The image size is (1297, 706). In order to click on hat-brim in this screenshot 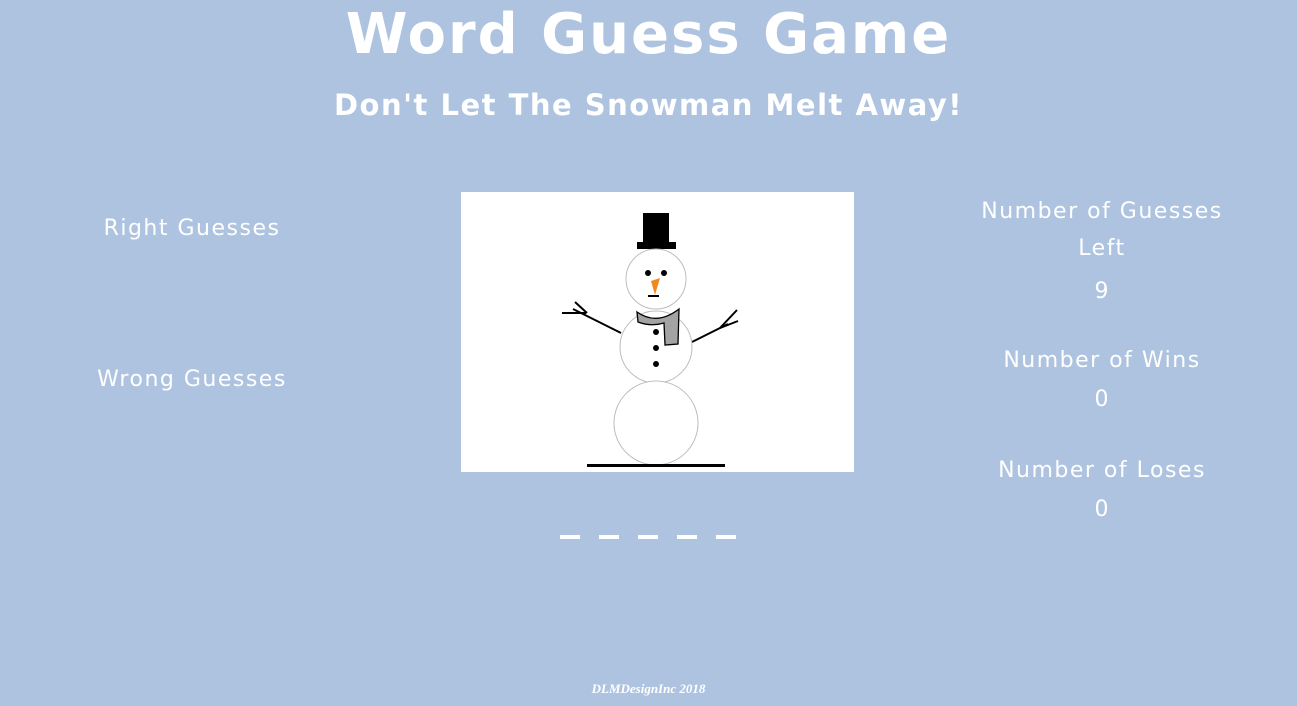, I will do `click(656, 245)`.